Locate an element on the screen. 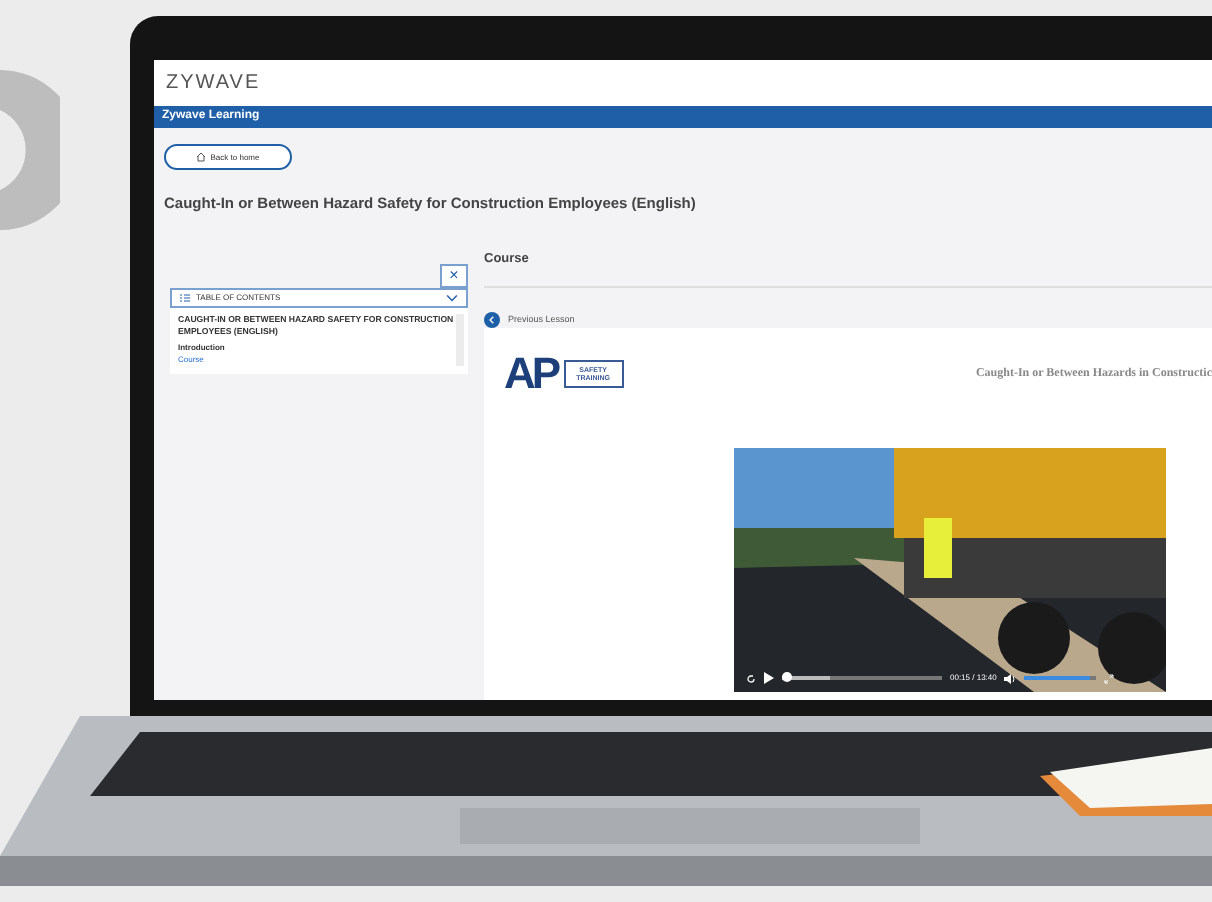 Image resolution: width=1212 pixels, height=902 pixels. progress-thumb is located at coordinates (787, 677).